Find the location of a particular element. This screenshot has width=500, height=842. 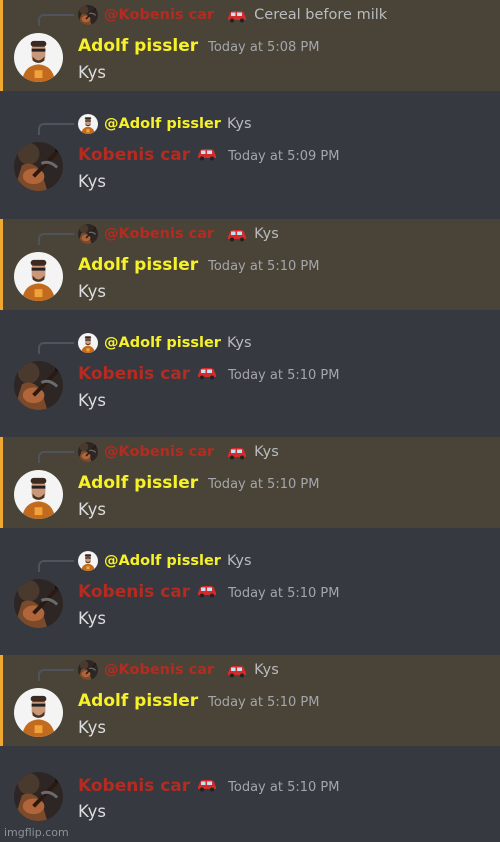

message-header: Adolf pissler Today at 5:08 PM is located at coordinates (198, 46).